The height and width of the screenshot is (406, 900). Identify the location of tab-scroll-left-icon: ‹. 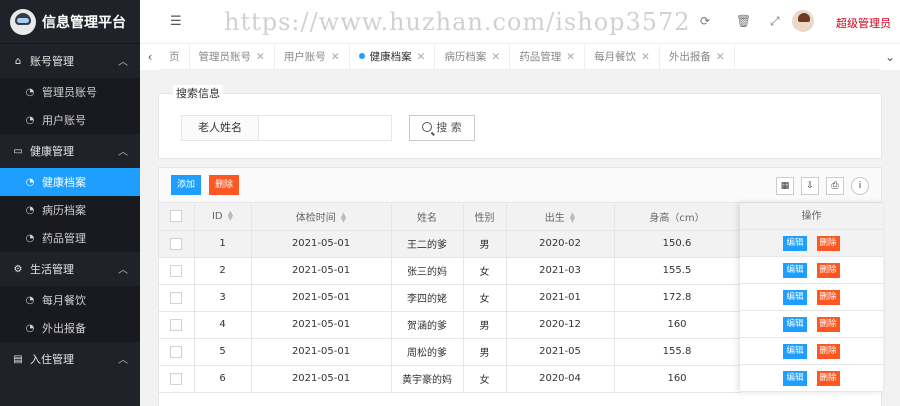
(150, 57).